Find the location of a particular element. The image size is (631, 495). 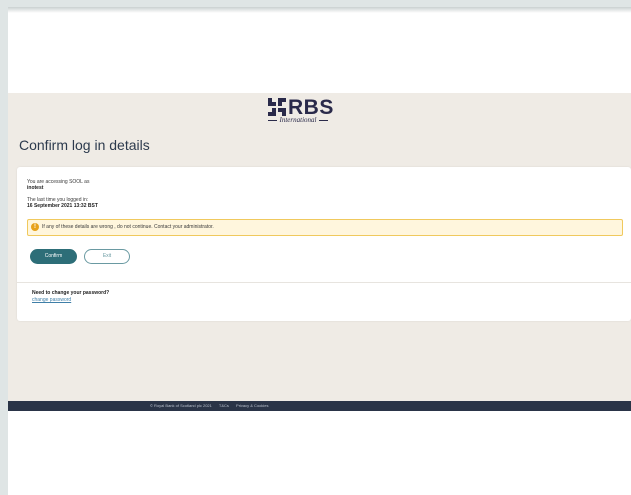

window-frame-left is located at coordinates (4, 247).